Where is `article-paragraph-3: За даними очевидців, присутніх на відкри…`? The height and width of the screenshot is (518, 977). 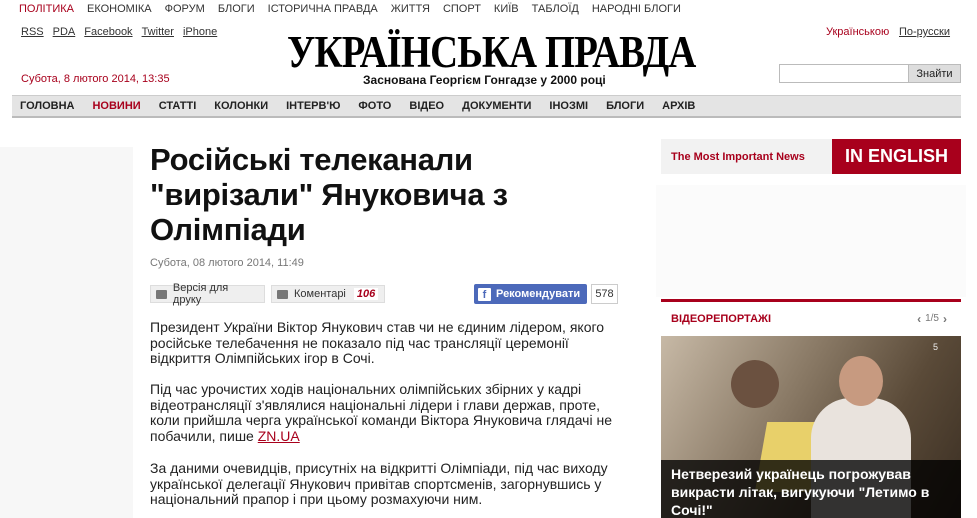 article-paragraph-3: За даними очевидців, присутніх на відкри… is located at coordinates (379, 483).